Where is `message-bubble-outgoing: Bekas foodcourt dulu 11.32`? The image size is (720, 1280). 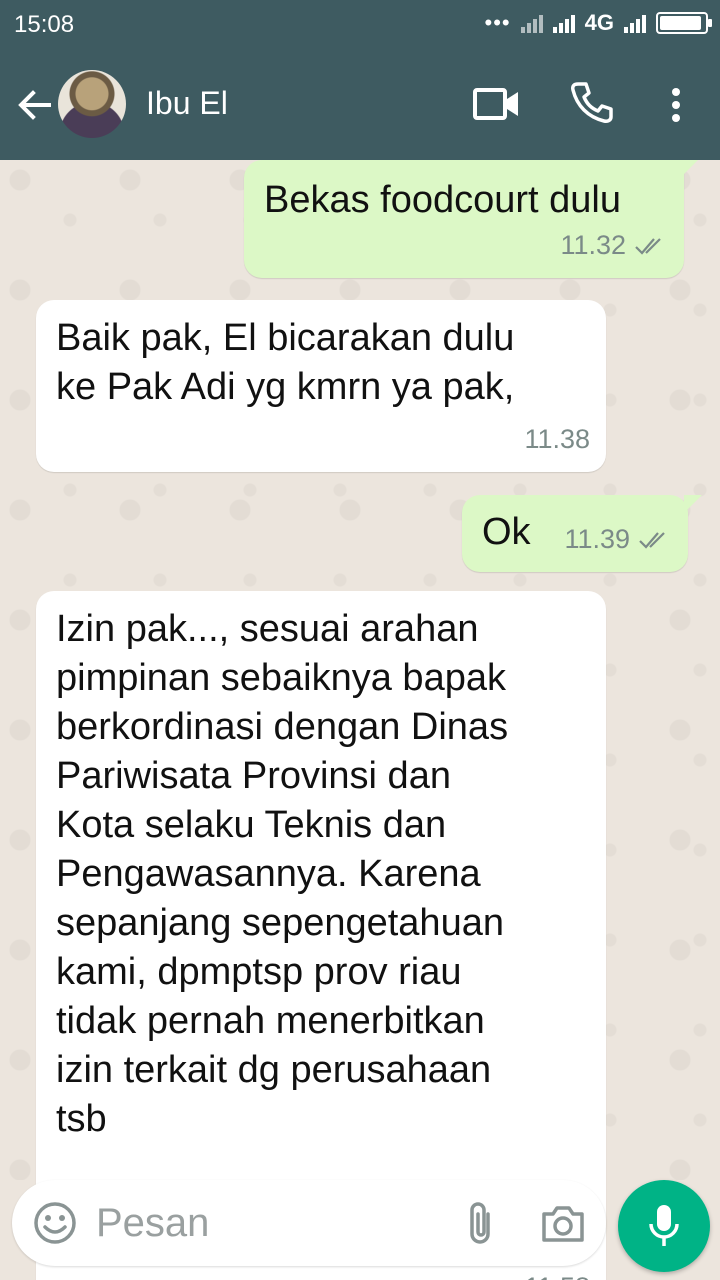 message-bubble-outgoing: Bekas foodcourt dulu 11.32 is located at coordinates (471, 219).